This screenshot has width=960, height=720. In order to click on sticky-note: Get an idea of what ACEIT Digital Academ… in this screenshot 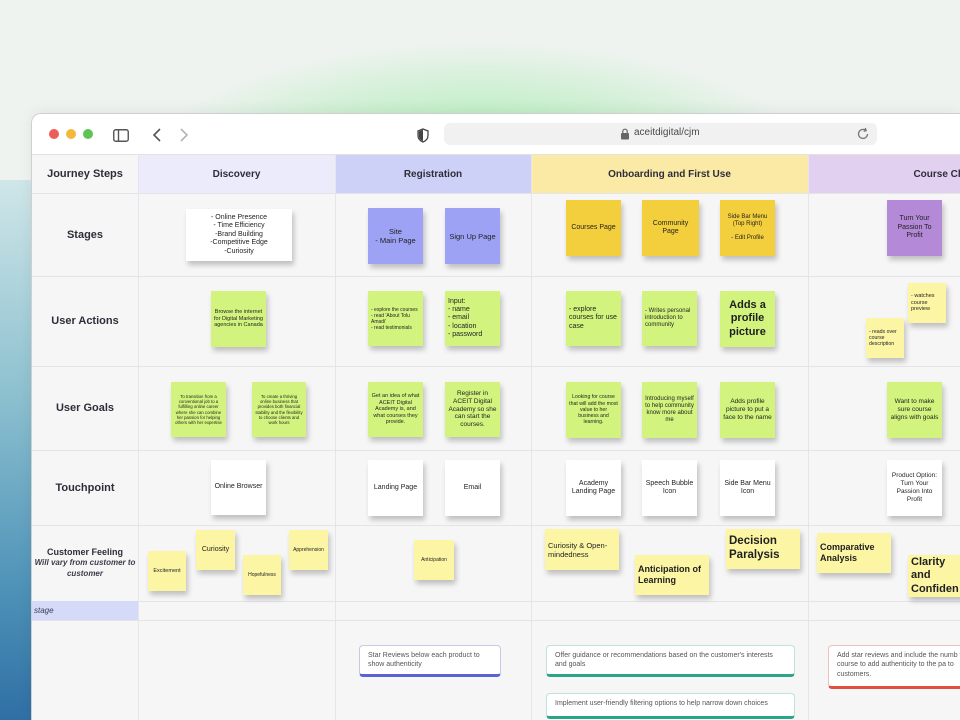, I will do `click(395, 409)`.